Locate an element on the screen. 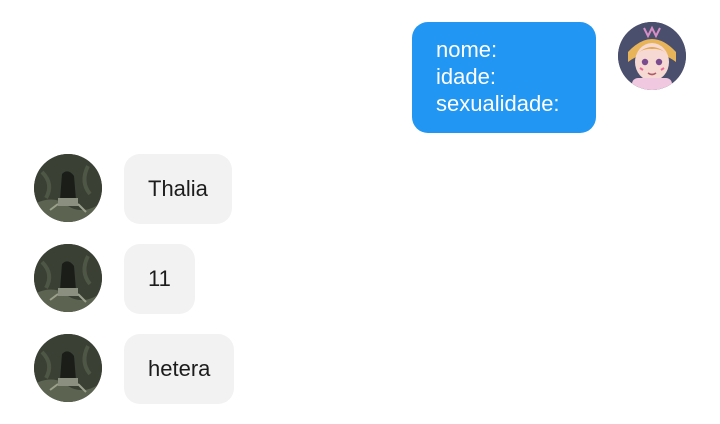  received-message-row: 11 is located at coordinates (114, 279).